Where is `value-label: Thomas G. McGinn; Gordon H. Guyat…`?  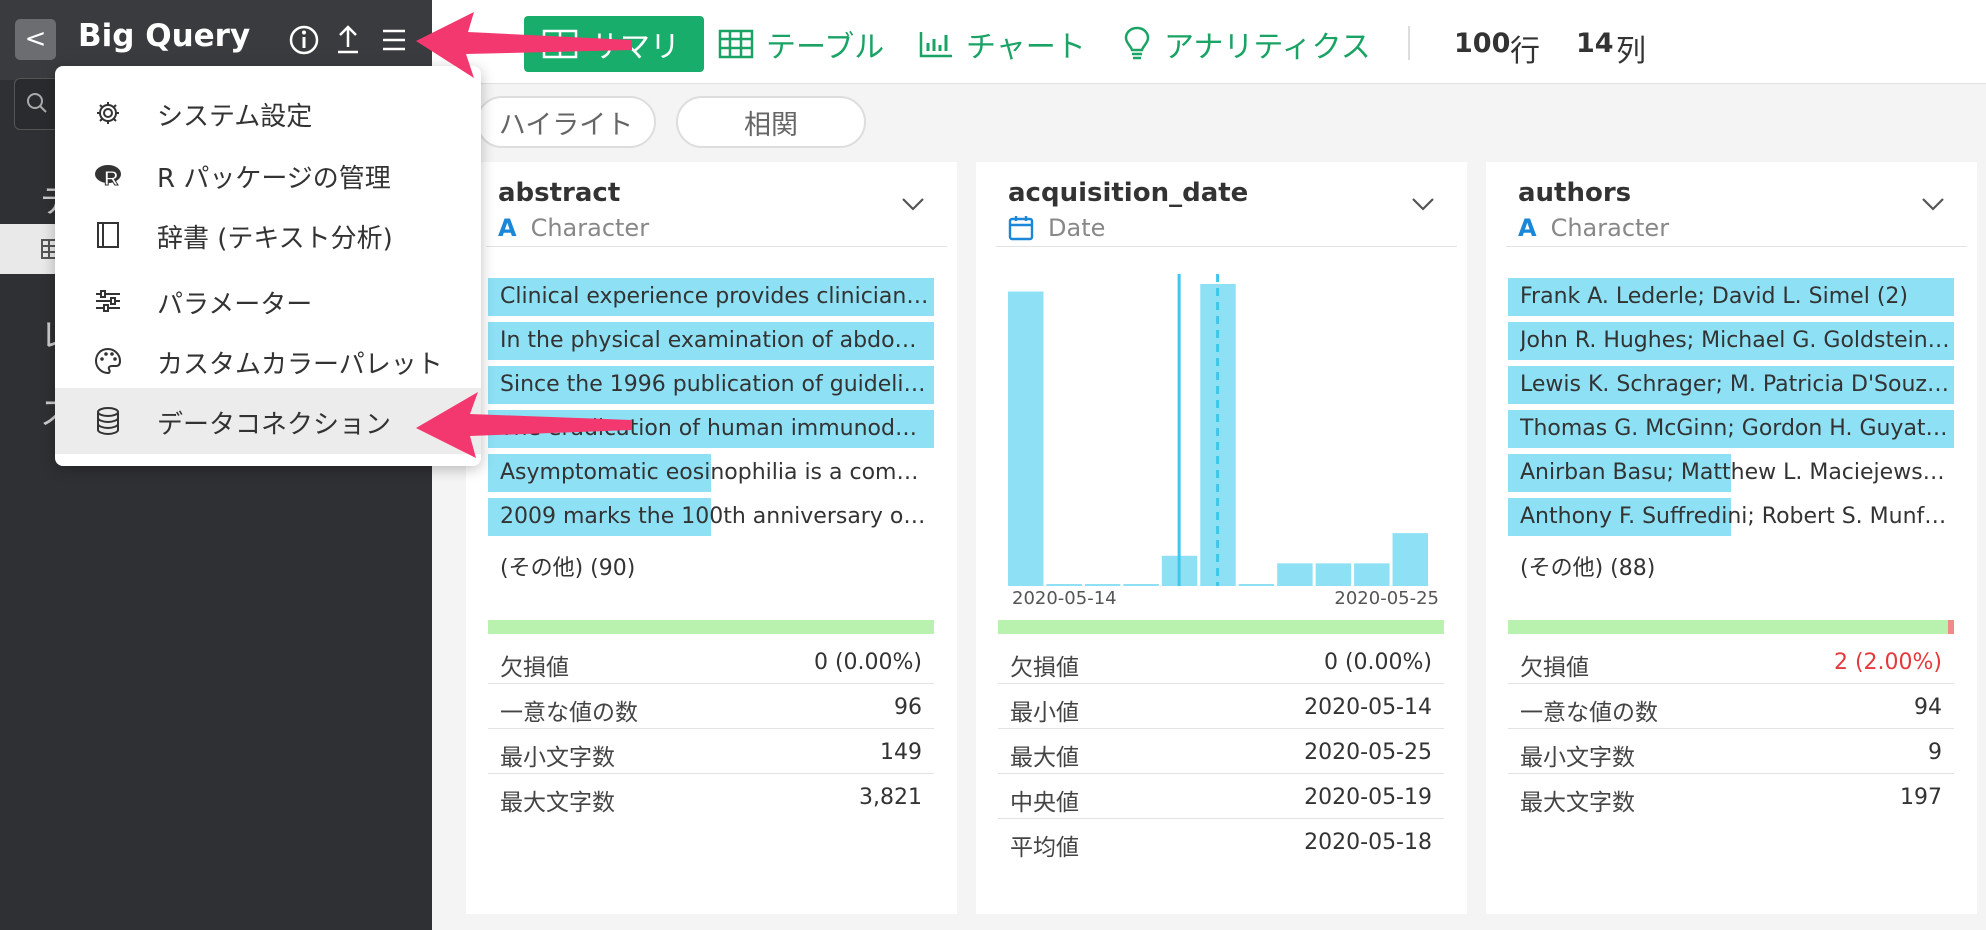 value-label: Thomas G. McGinn; Gordon H. Guyat… is located at coordinates (1734, 428).